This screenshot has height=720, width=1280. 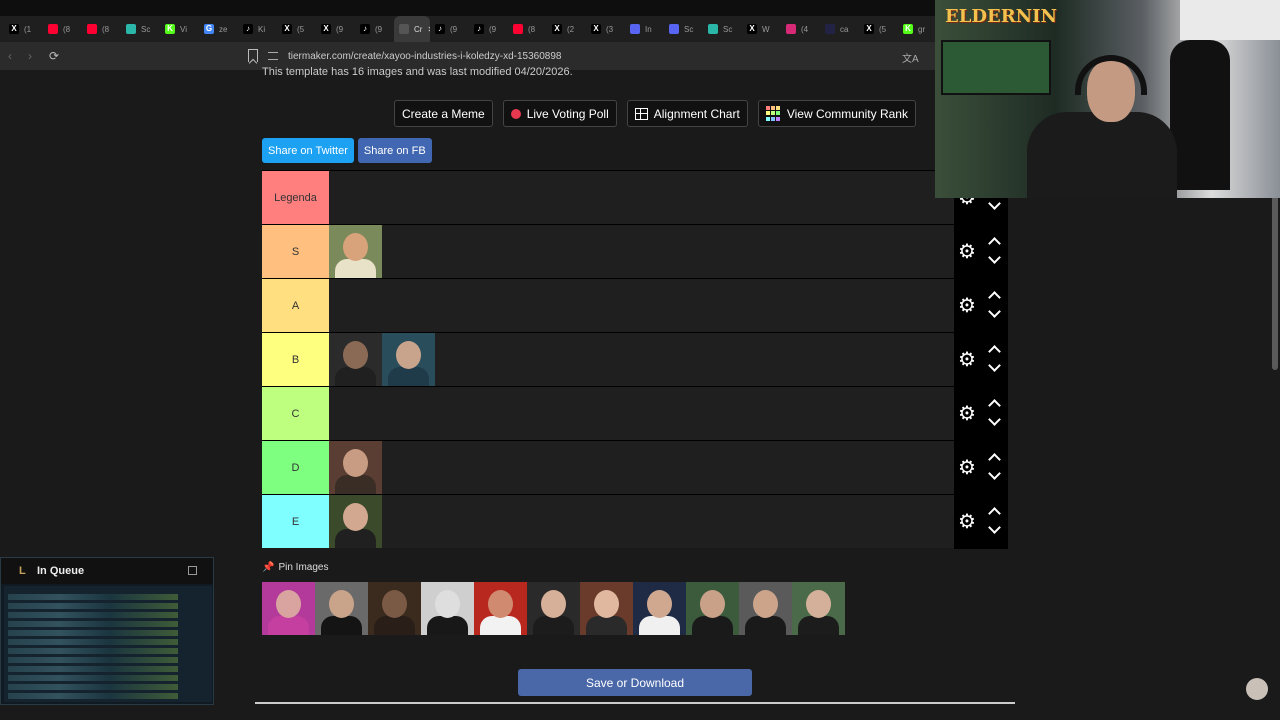 I want to click on tier-label: A, so click(x=295, y=305).